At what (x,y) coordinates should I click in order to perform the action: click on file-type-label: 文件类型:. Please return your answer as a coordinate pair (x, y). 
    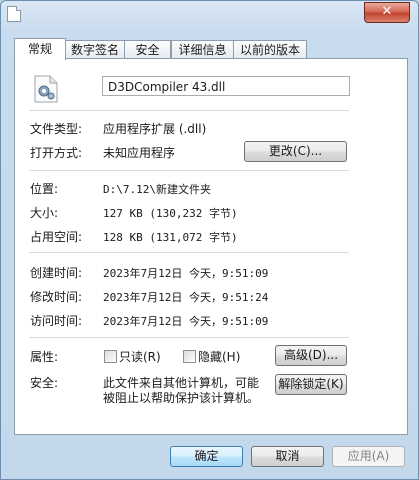
    Looking at the image, I should click on (56, 129).